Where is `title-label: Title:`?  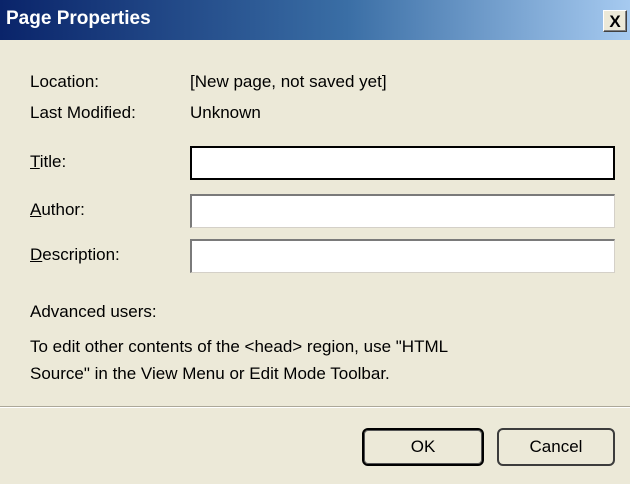
title-label: Title: is located at coordinates (48, 162).